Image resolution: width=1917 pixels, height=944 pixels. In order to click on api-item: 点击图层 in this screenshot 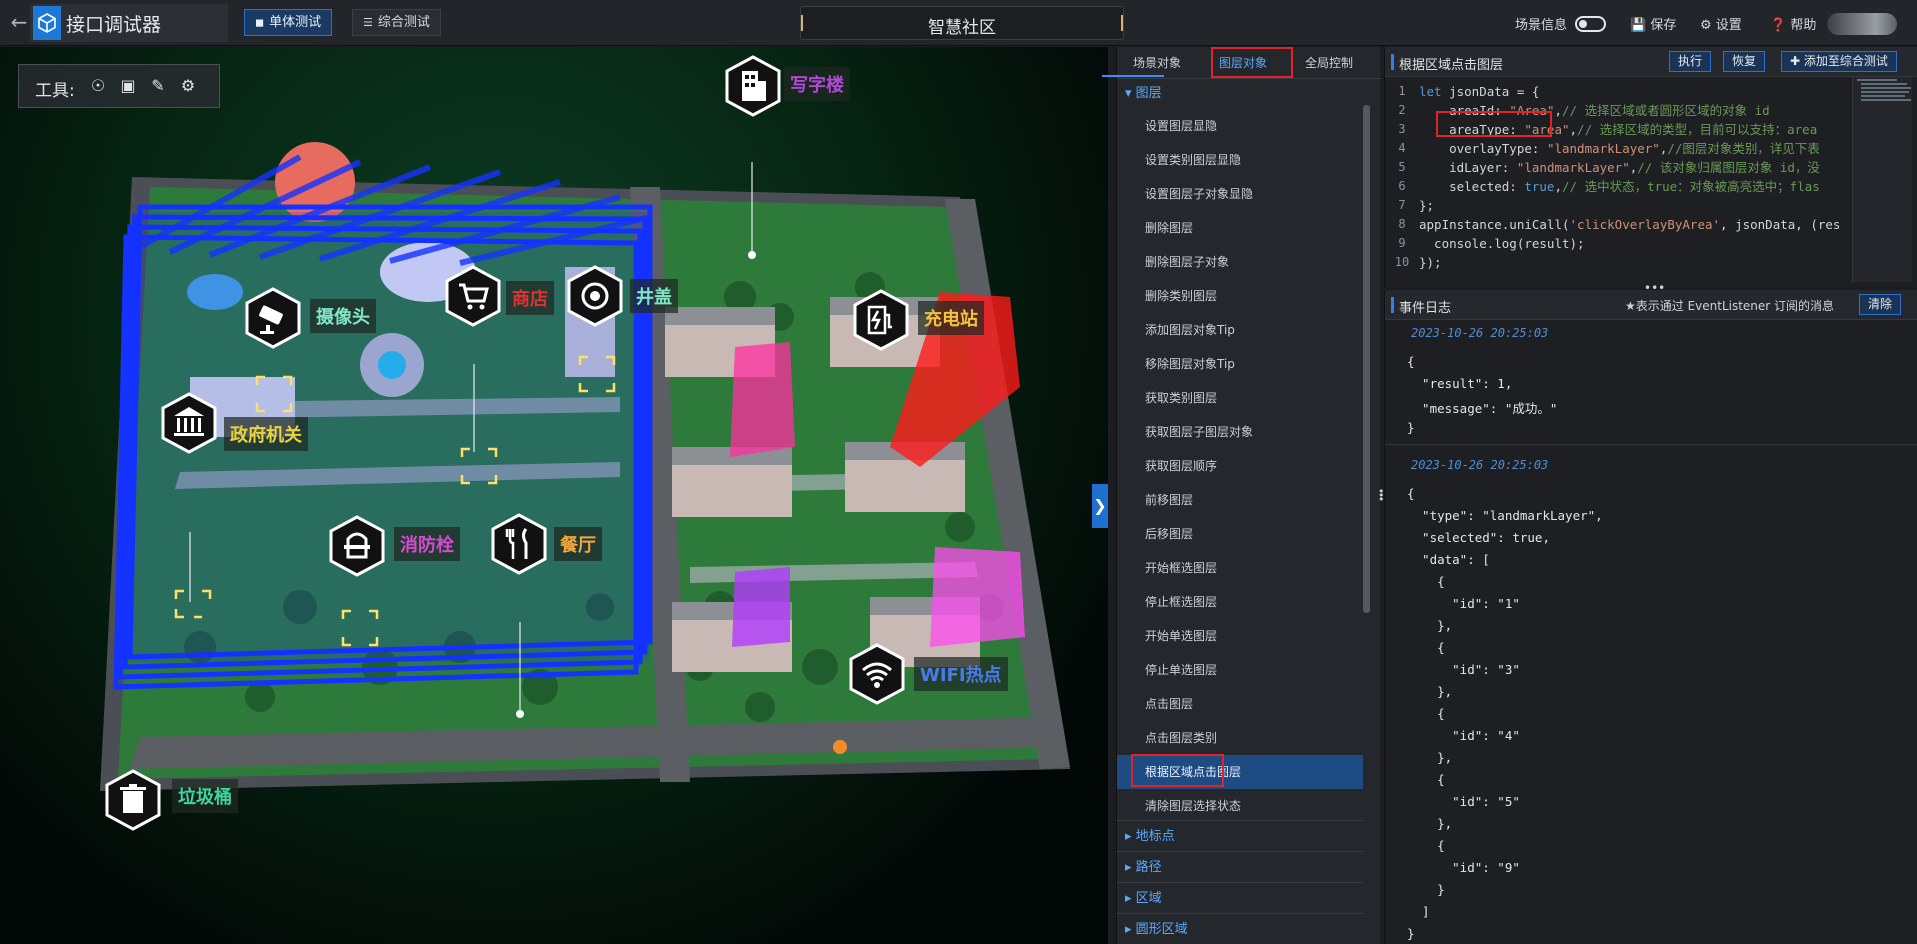, I will do `click(1240, 704)`.